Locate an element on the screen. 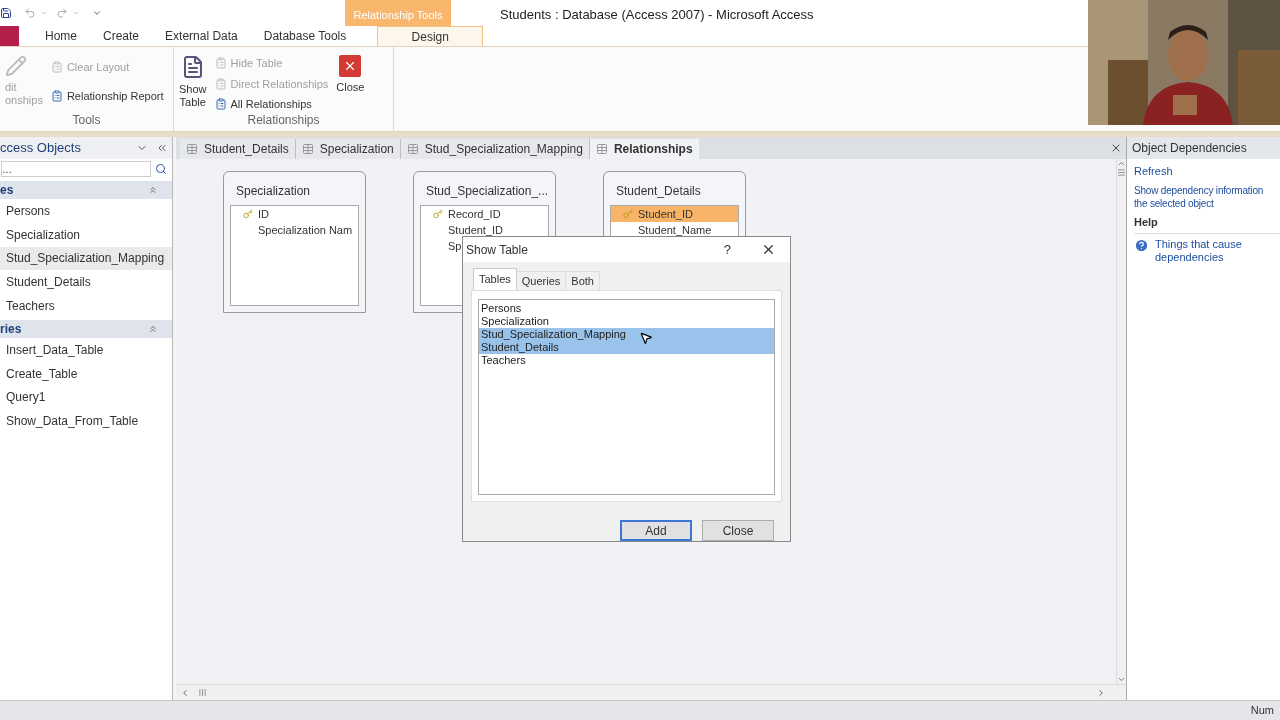 The width and height of the screenshot is (1280, 720). group-label: Relationships is located at coordinates (283, 120).